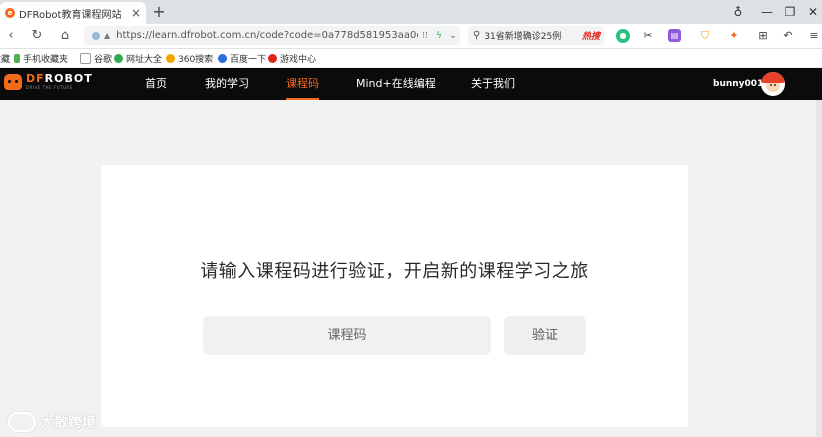 The image size is (822, 437). What do you see at coordinates (623, 36) in the screenshot?
I see `green-extension-icon: ●` at bounding box center [623, 36].